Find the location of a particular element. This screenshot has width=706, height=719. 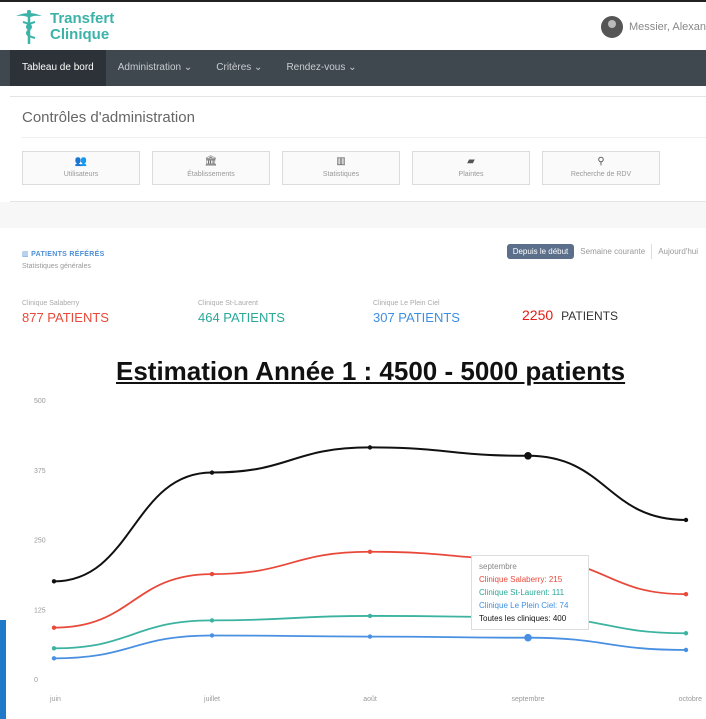

series-line is located at coordinates (370, 647).